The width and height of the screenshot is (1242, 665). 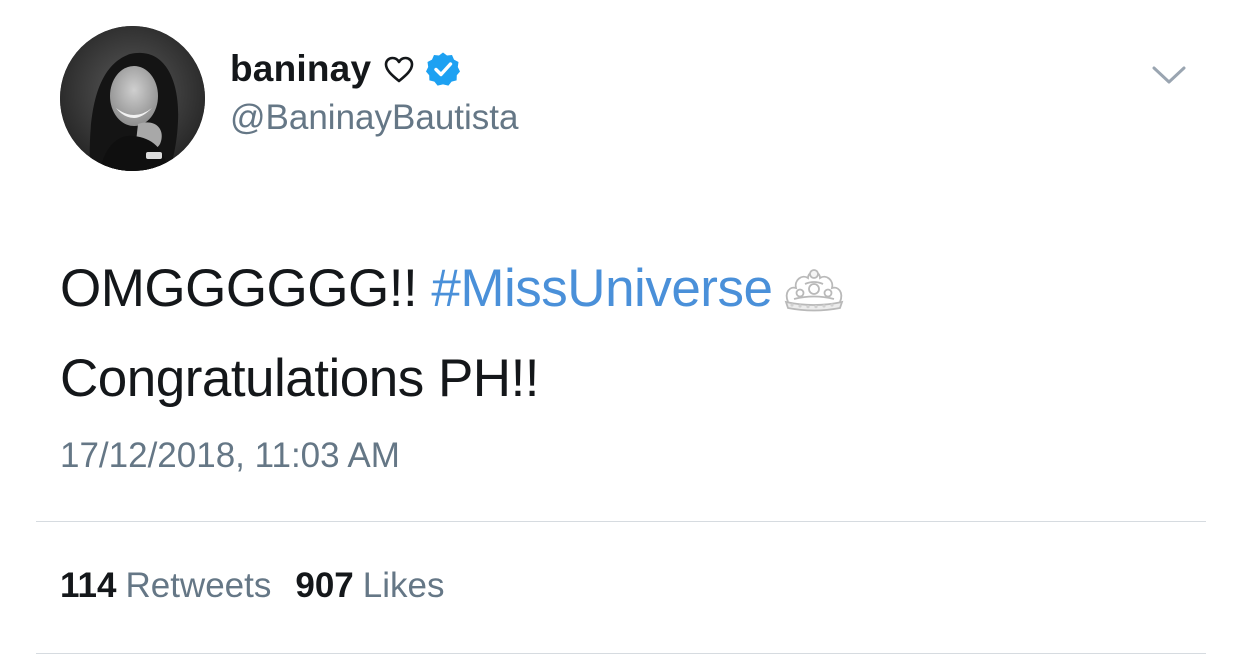 I want to click on crown-icon, so click(x=814, y=281).